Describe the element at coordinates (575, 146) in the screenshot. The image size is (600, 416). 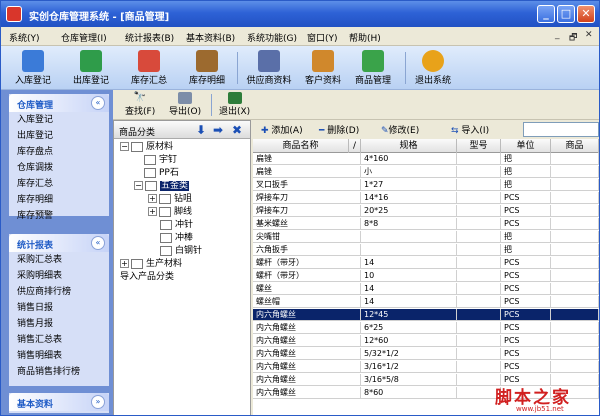
I see `column-header-product: 商品` at that location.